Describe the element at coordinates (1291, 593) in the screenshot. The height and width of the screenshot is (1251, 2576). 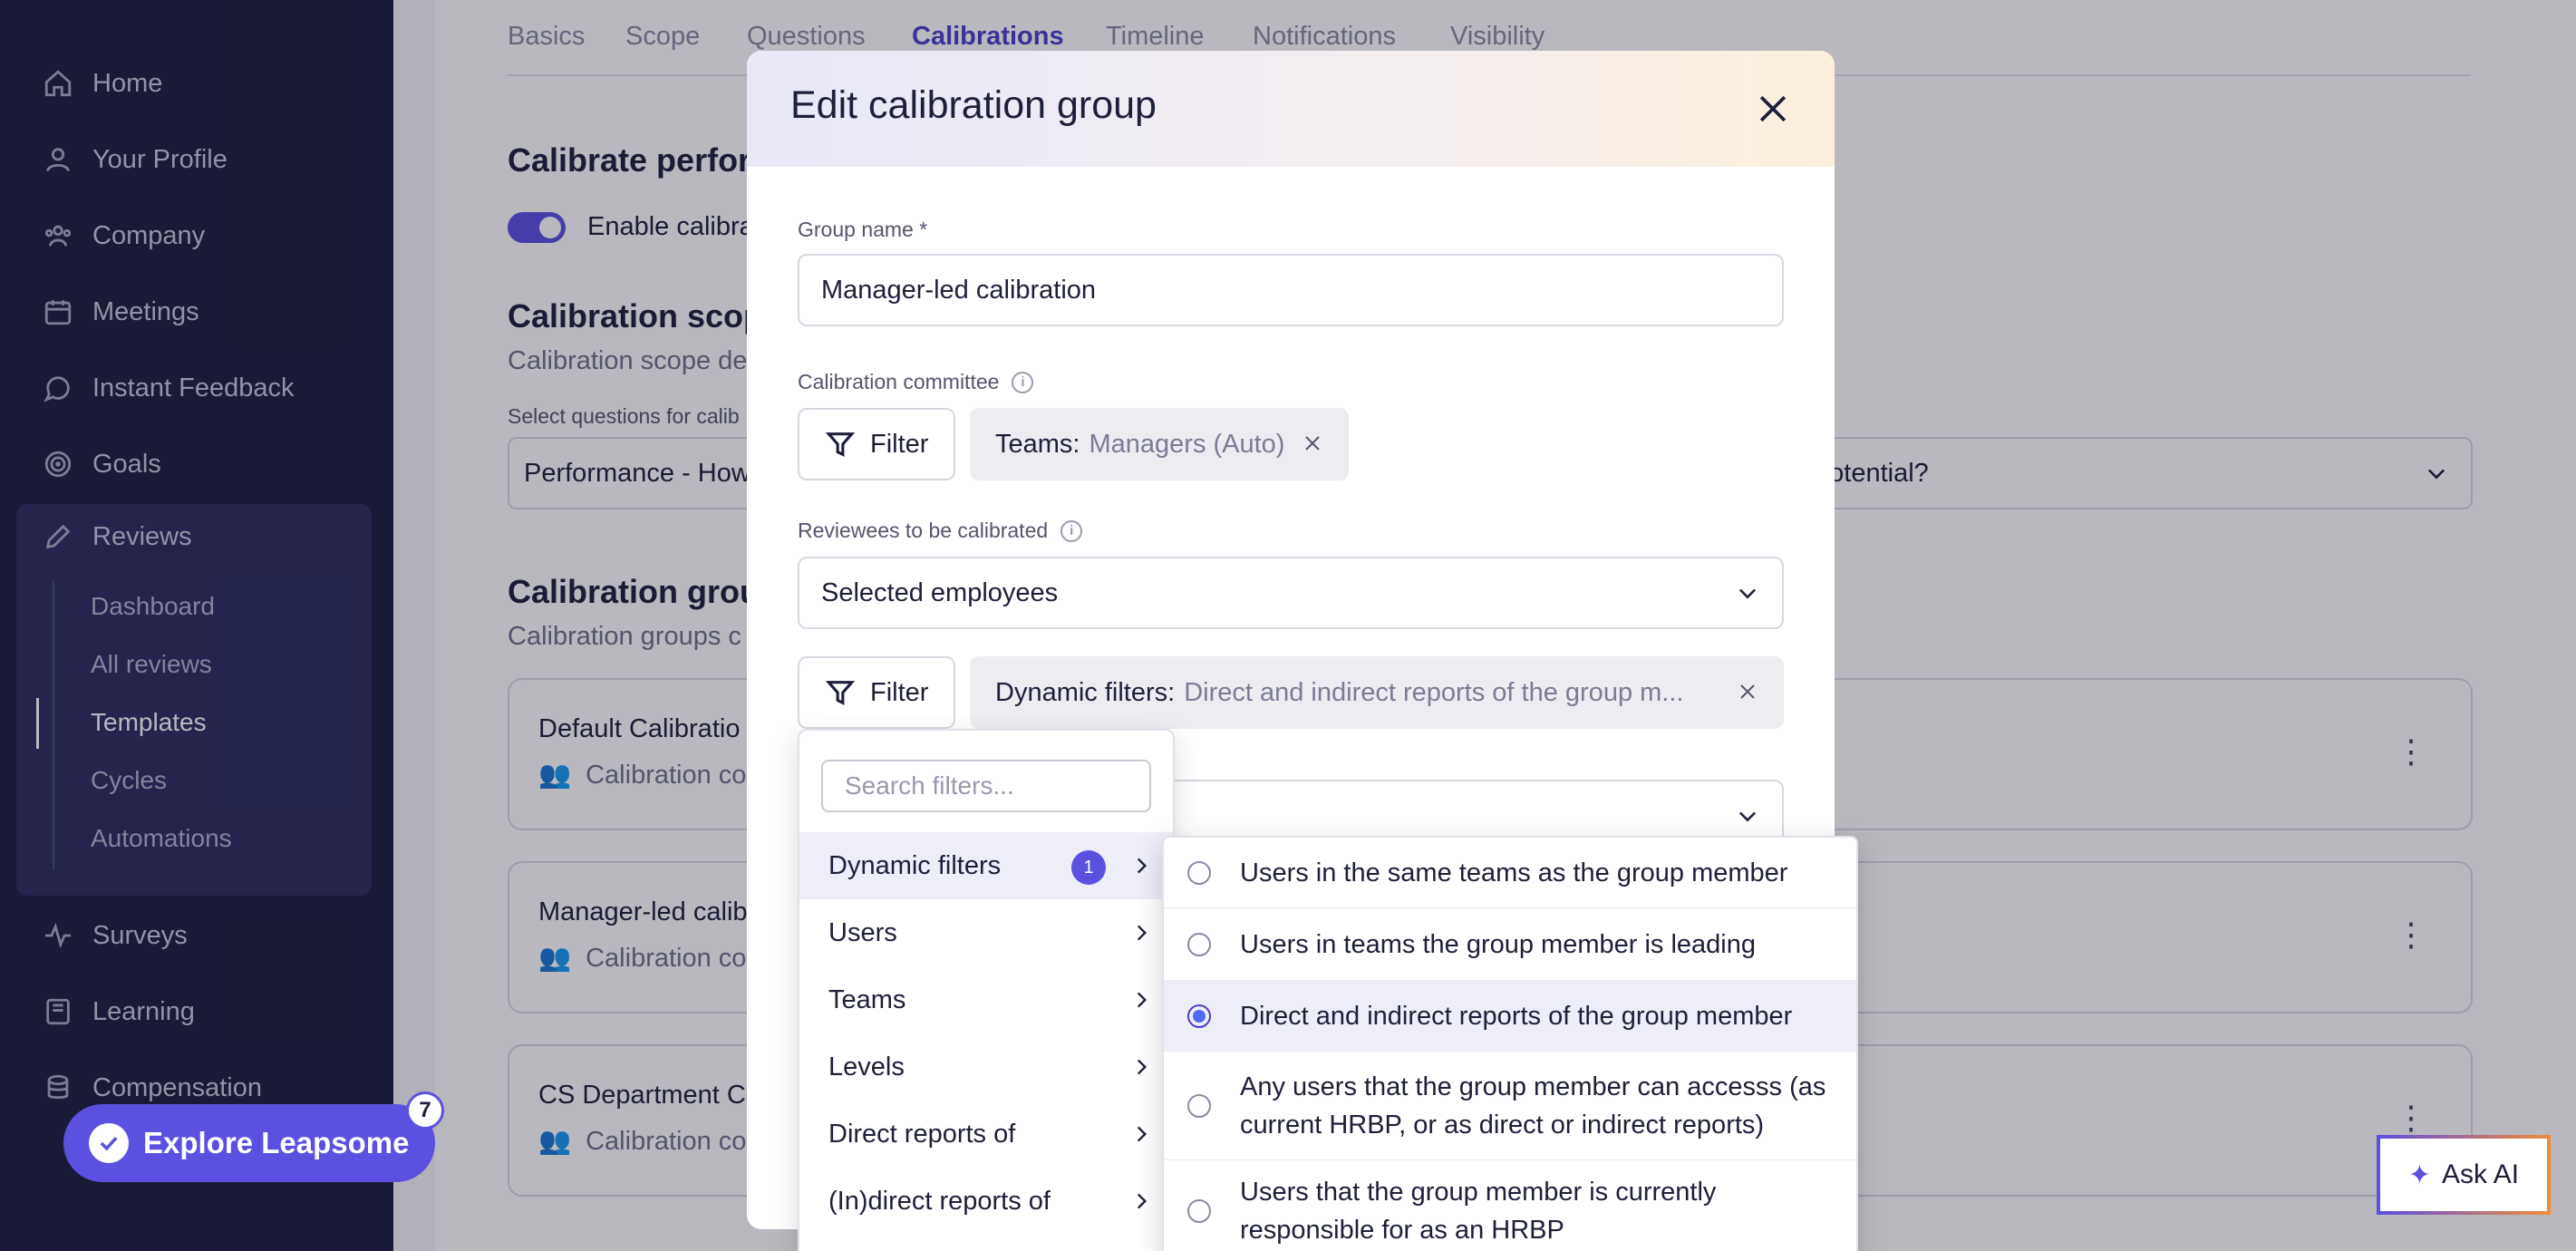
I see `reviewees-select: Selected employees` at that location.